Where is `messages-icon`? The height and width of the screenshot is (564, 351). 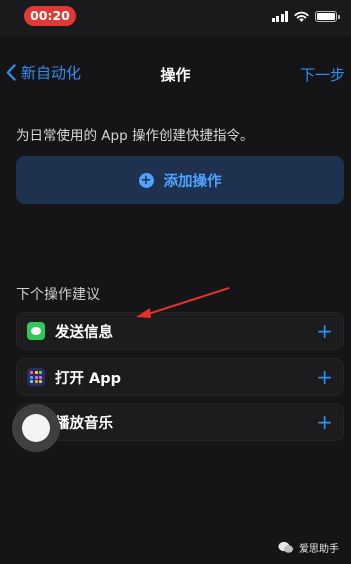
messages-icon is located at coordinates (36, 331).